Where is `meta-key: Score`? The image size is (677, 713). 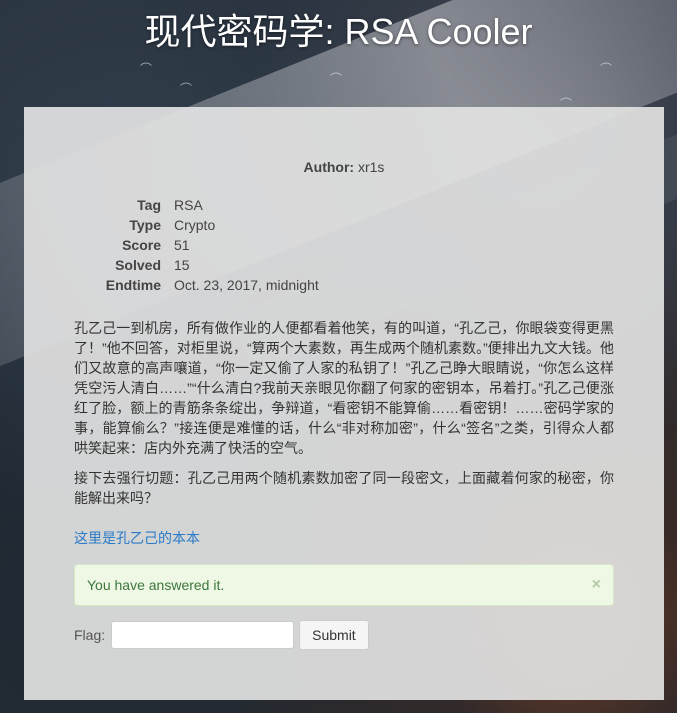
meta-key: Score is located at coordinates (141, 245).